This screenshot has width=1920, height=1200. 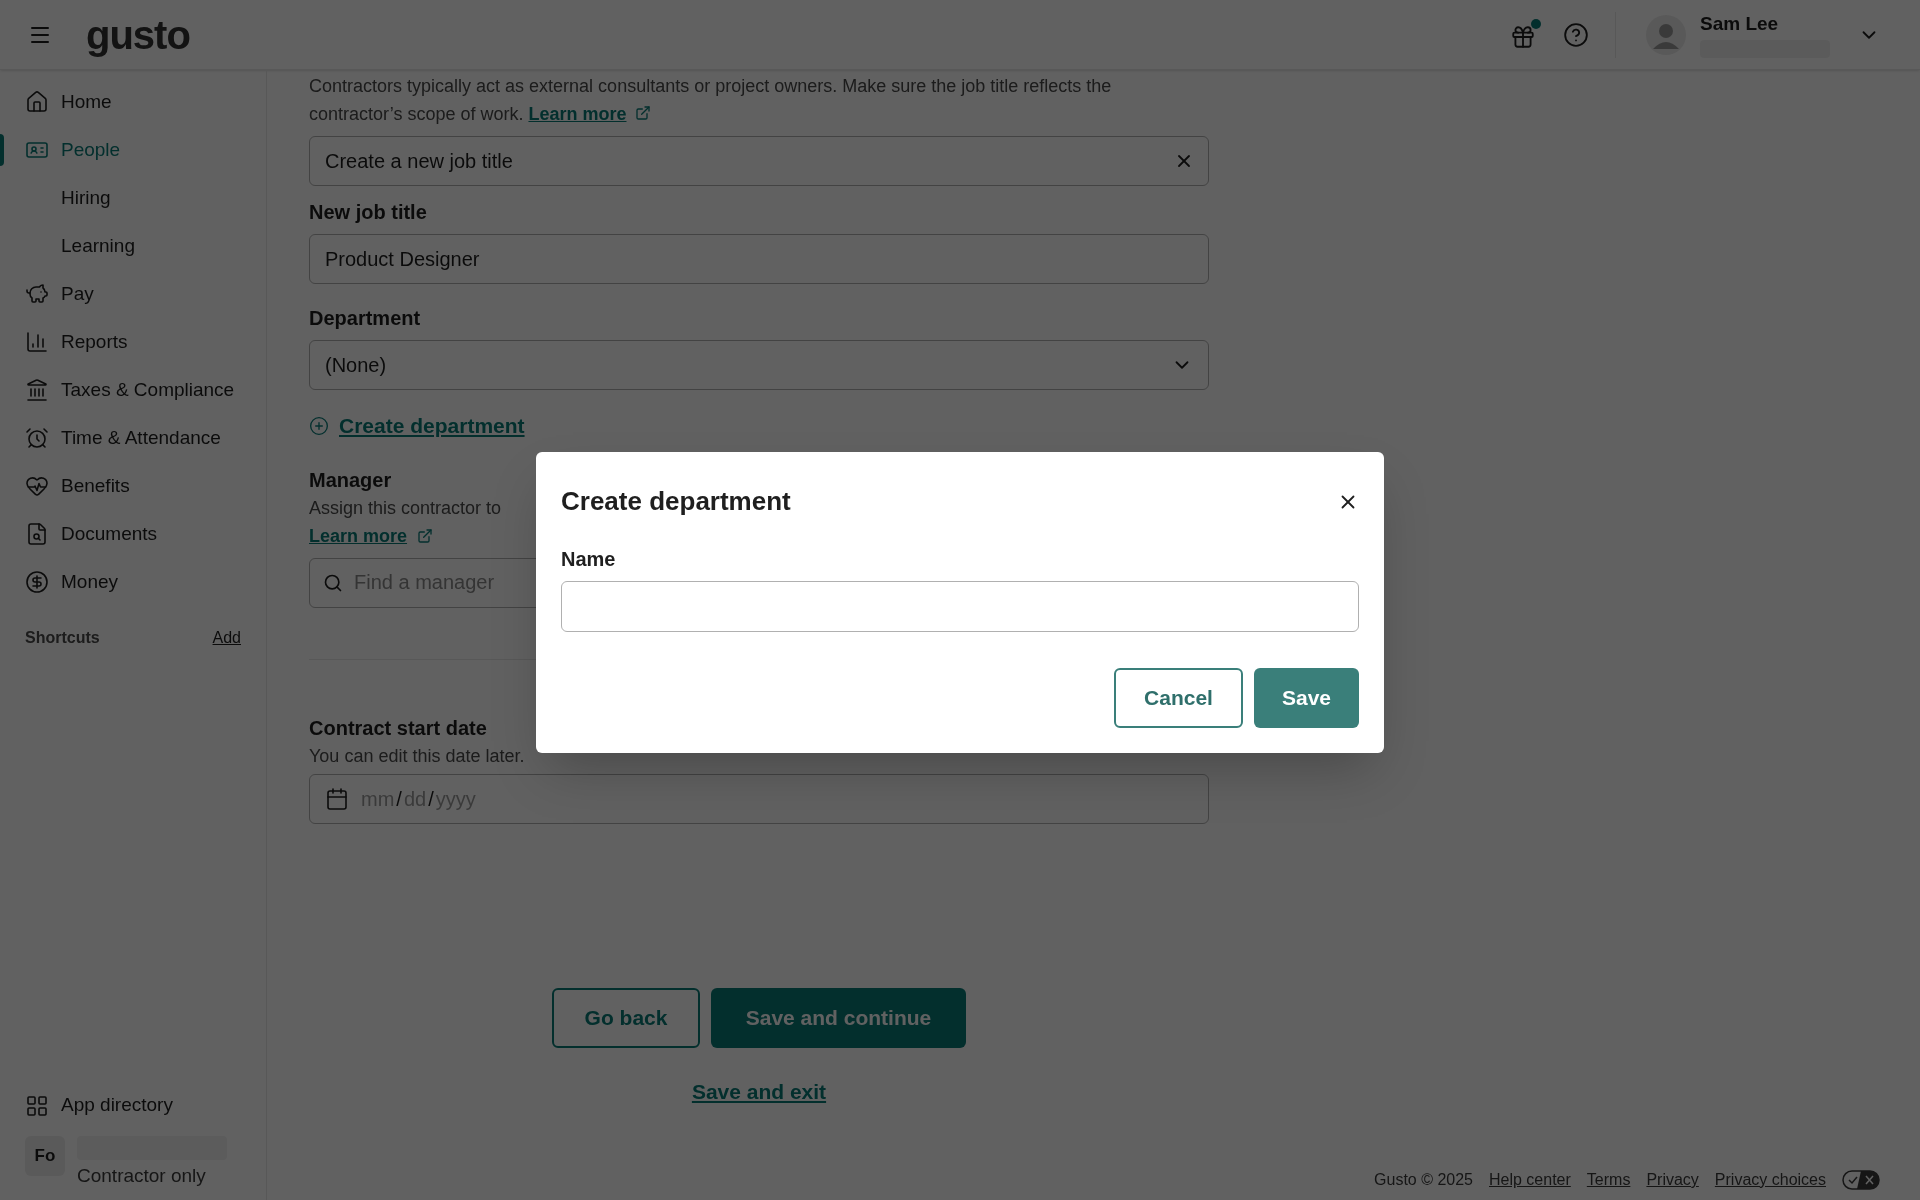 What do you see at coordinates (351, 480) in the screenshot?
I see `field-label: Manager` at bounding box center [351, 480].